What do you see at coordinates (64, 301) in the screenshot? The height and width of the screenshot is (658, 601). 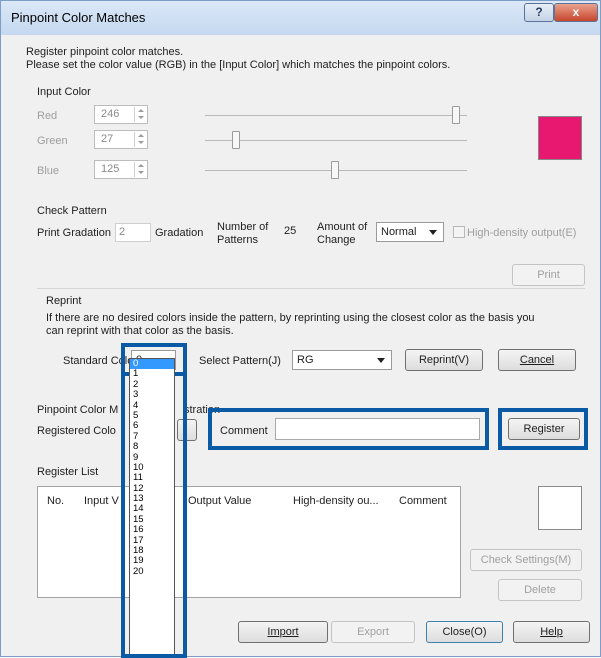 I see `reprint-heading: Reprint` at bounding box center [64, 301].